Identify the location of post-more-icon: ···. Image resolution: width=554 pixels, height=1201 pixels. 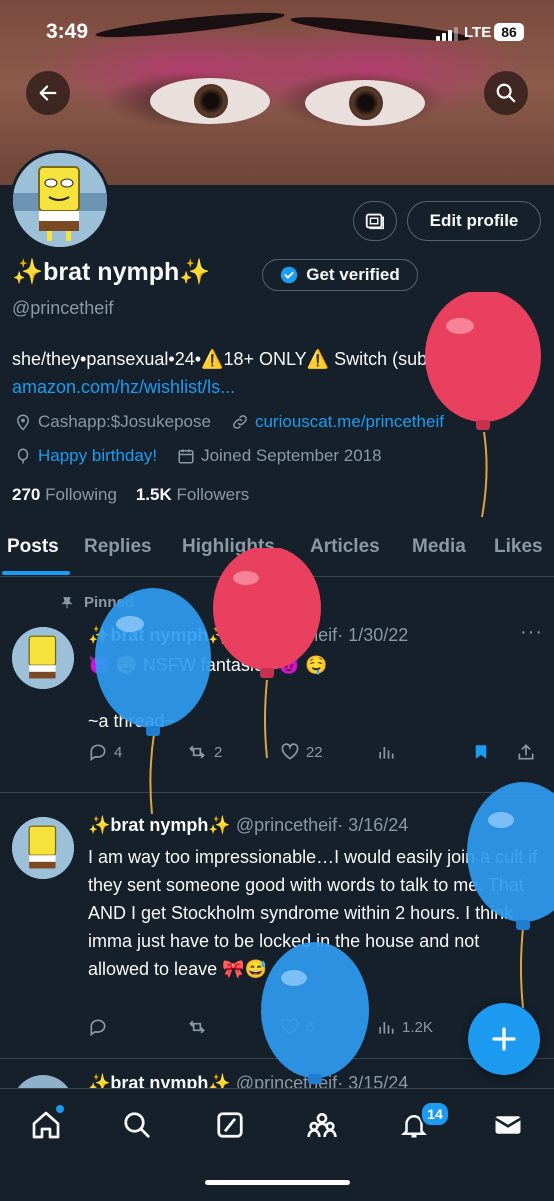
(531, 632).